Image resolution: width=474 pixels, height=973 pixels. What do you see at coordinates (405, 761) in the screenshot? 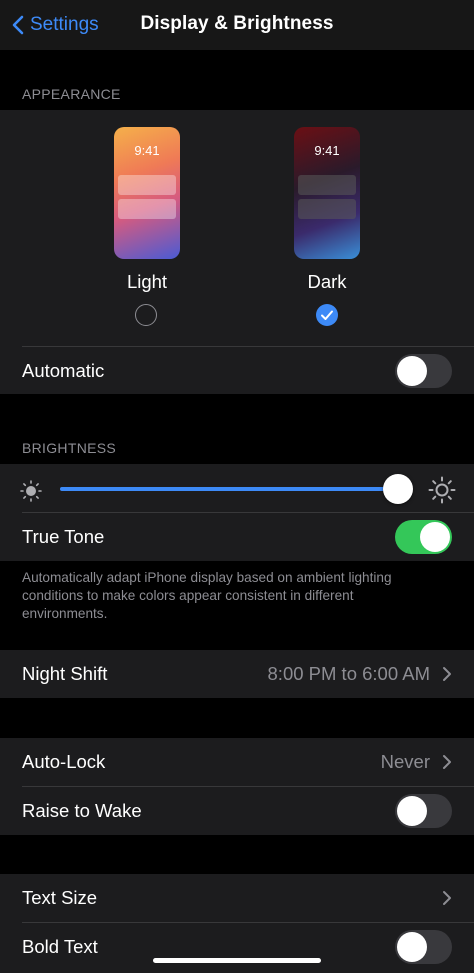
I see `auto-lock-value: Never` at bounding box center [405, 761].